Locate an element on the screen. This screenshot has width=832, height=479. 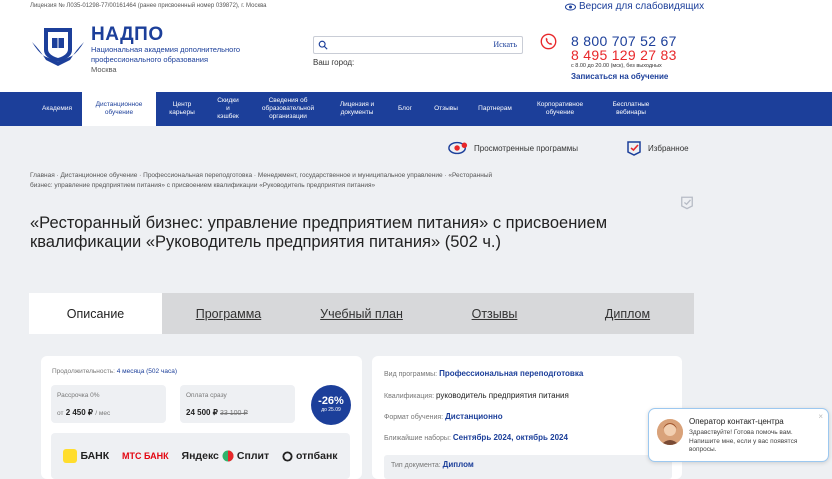
user-tools: Просмотренные программы Избранное is located at coordinates (568, 148).